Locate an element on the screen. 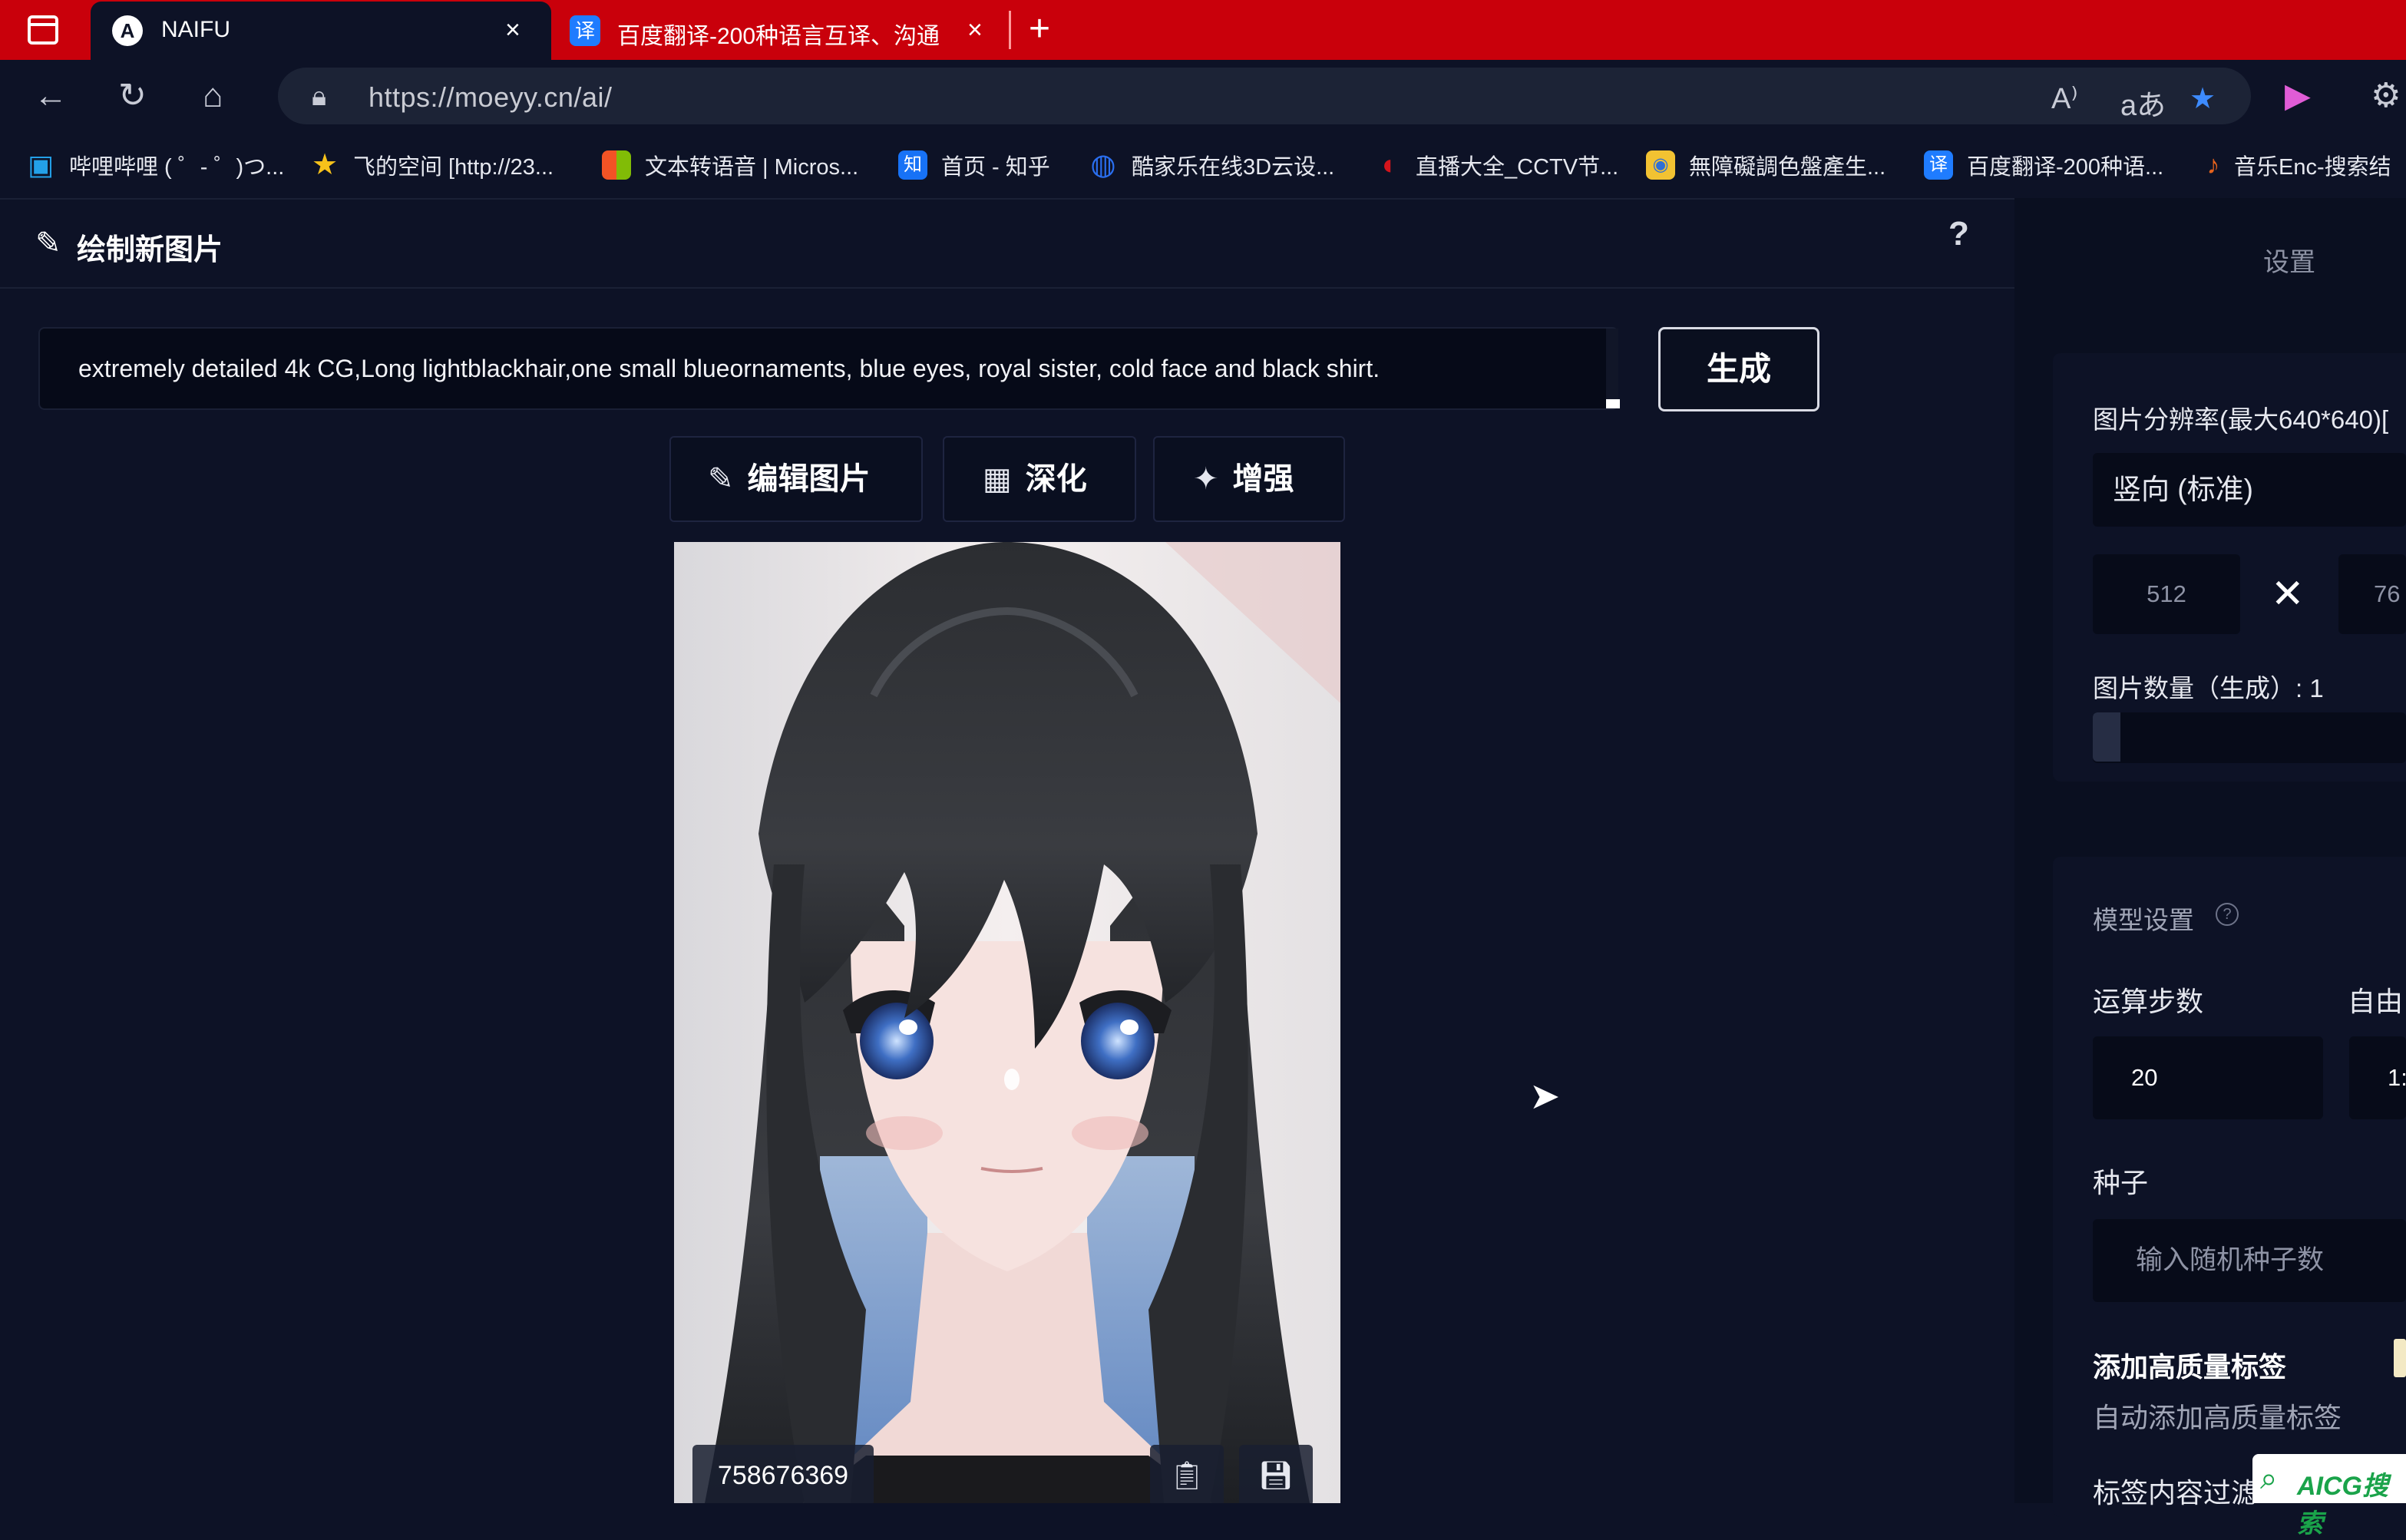  generate-button: 生成 is located at coordinates (1738, 369).